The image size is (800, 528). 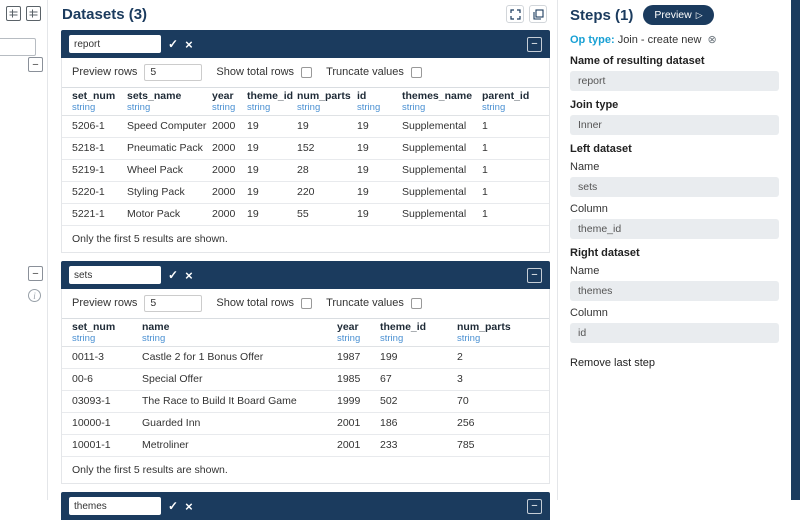 I want to click on collapsed-name-input, so click(x=18, y=47).